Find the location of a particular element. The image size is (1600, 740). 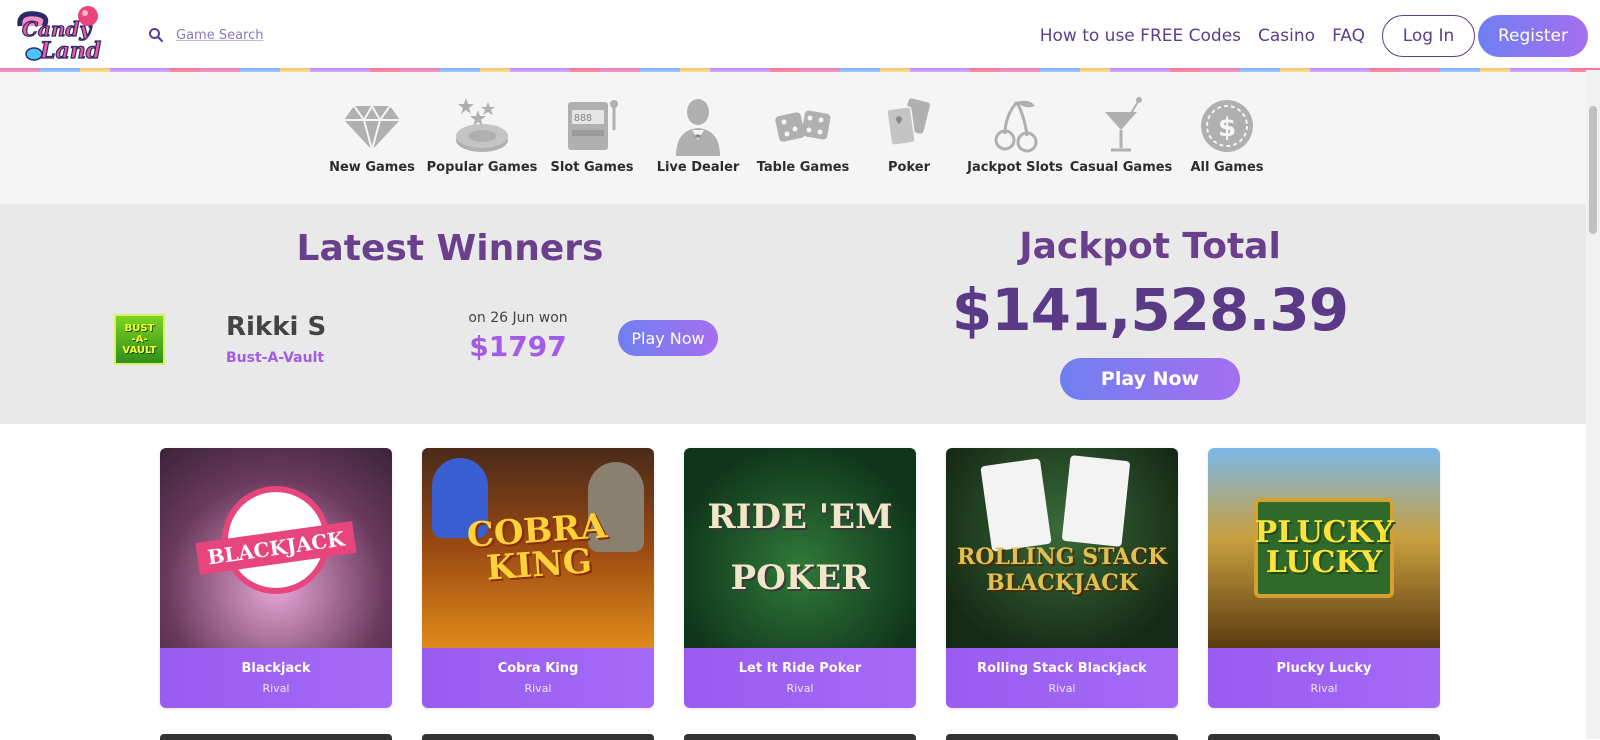

game-tile: COBRA KING Cobra King Rival is located at coordinates (538, 578).